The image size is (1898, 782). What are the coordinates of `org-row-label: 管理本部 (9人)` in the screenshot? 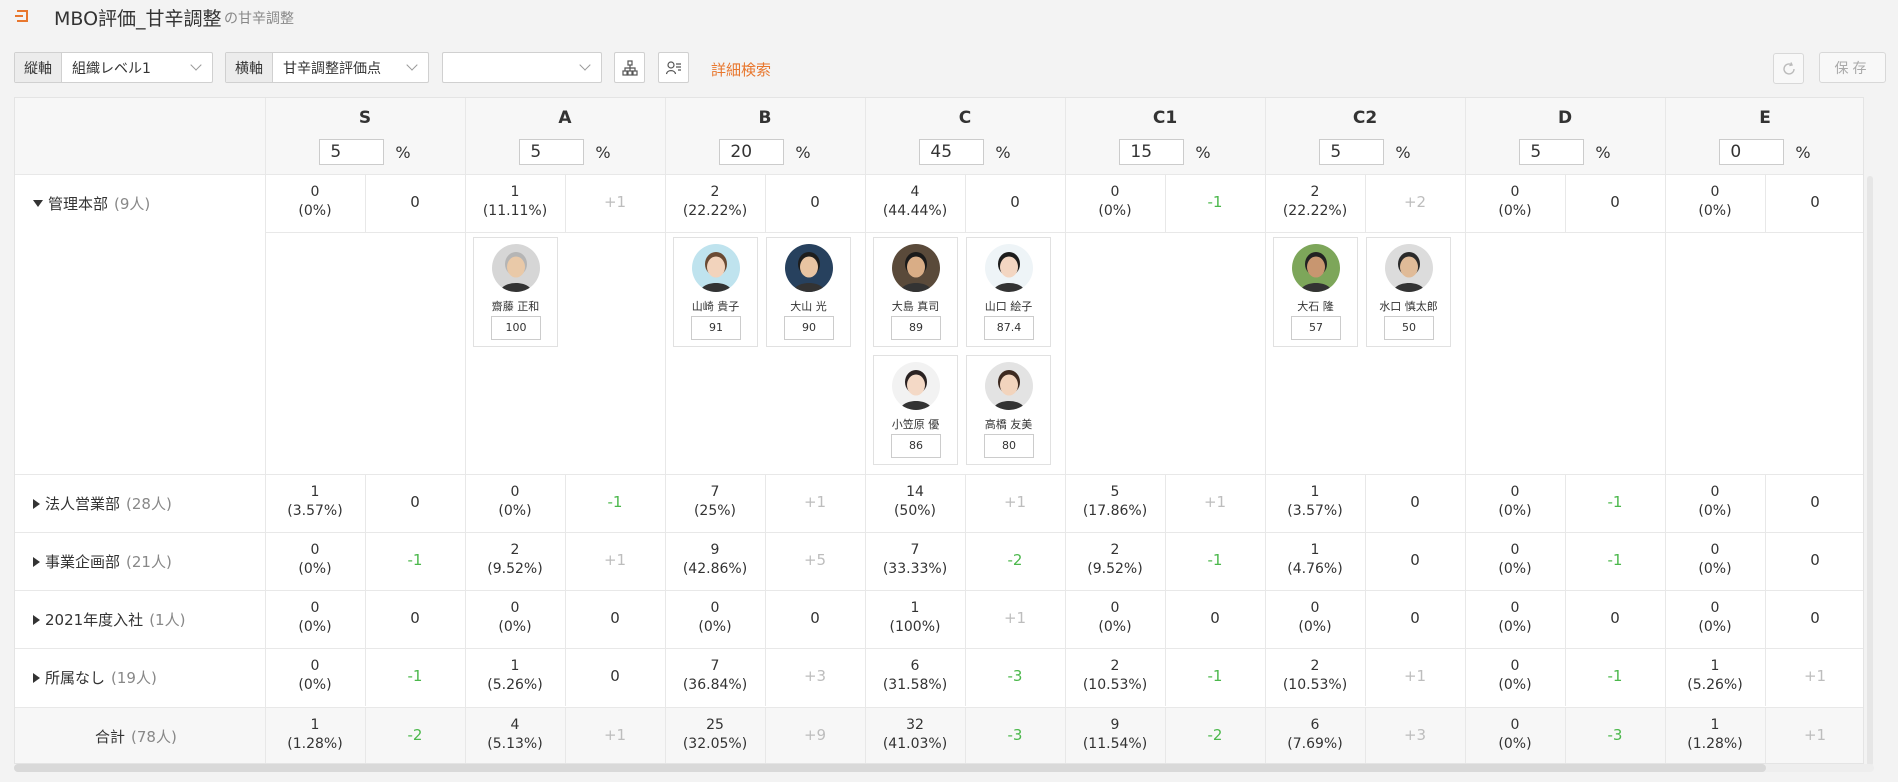 It's located at (91, 203).